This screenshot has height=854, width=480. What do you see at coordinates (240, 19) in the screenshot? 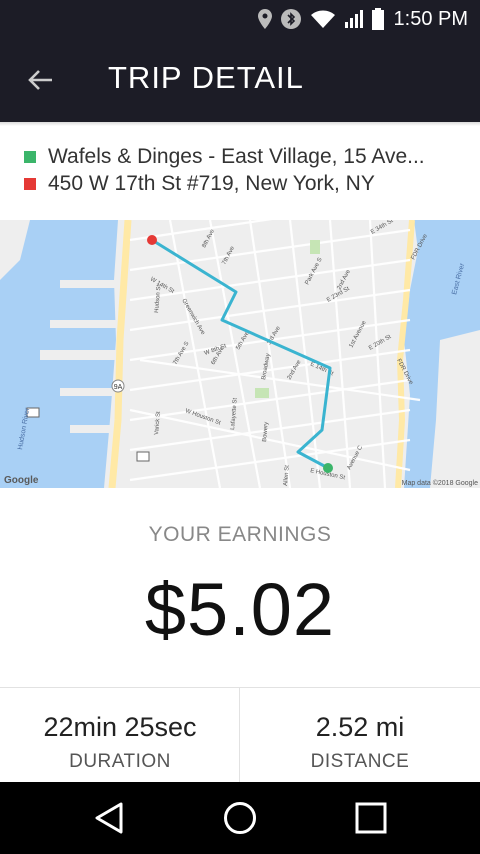
I see `status-bar: 1:50 PM` at bounding box center [240, 19].